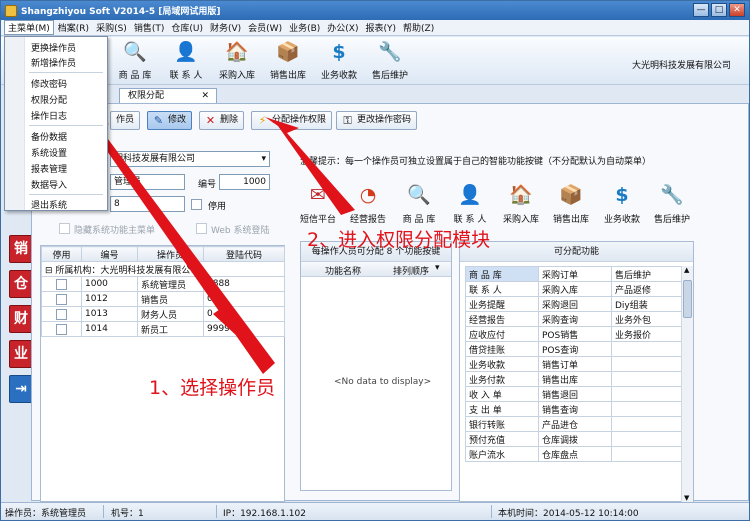 The width and height of the screenshot is (750, 521). What do you see at coordinates (49, 152) in the screenshot?
I see `menu-item-settings: 系统设置` at bounding box center [49, 152].